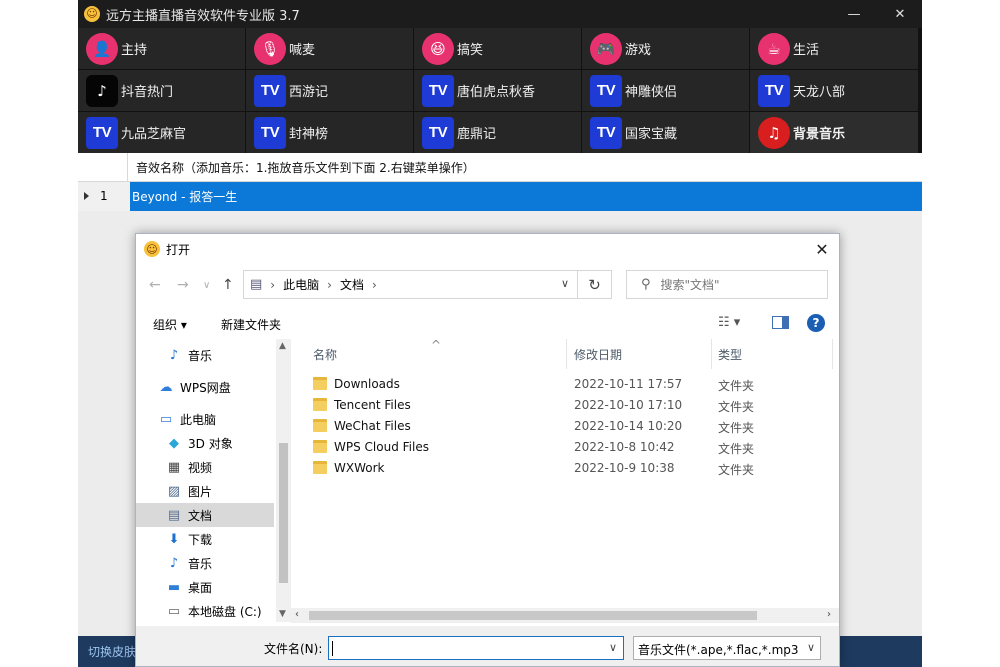 The image size is (1000, 667). Describe the element at coordinates (665, 90) in the screenshot. I see `category-button: TV 神雕侠侣` at that location.